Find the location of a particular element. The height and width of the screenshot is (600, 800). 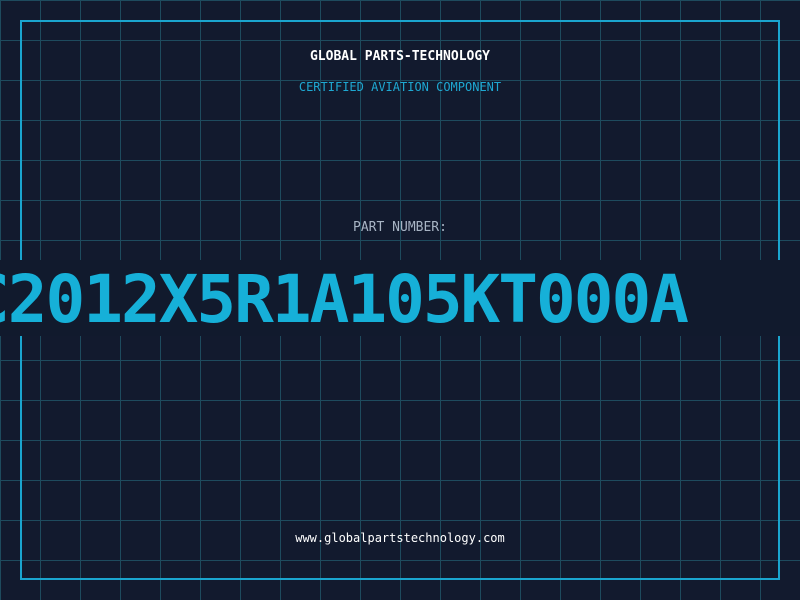

brand-subtitle: CERTIFIED AVIATION COMPONENT is located at coordinates (400, 87).